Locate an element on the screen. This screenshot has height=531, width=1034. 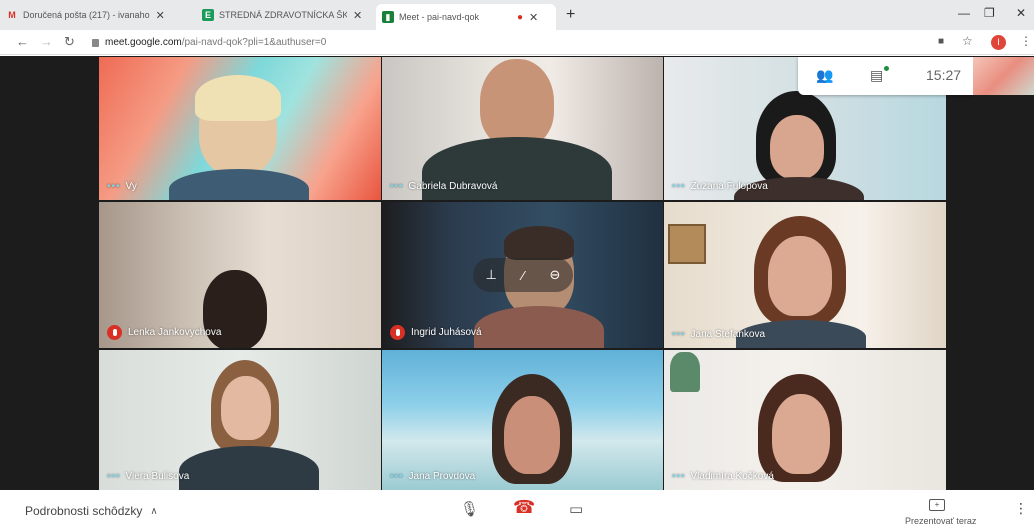
new-tab-button: + is located at coordinates (570, 15).